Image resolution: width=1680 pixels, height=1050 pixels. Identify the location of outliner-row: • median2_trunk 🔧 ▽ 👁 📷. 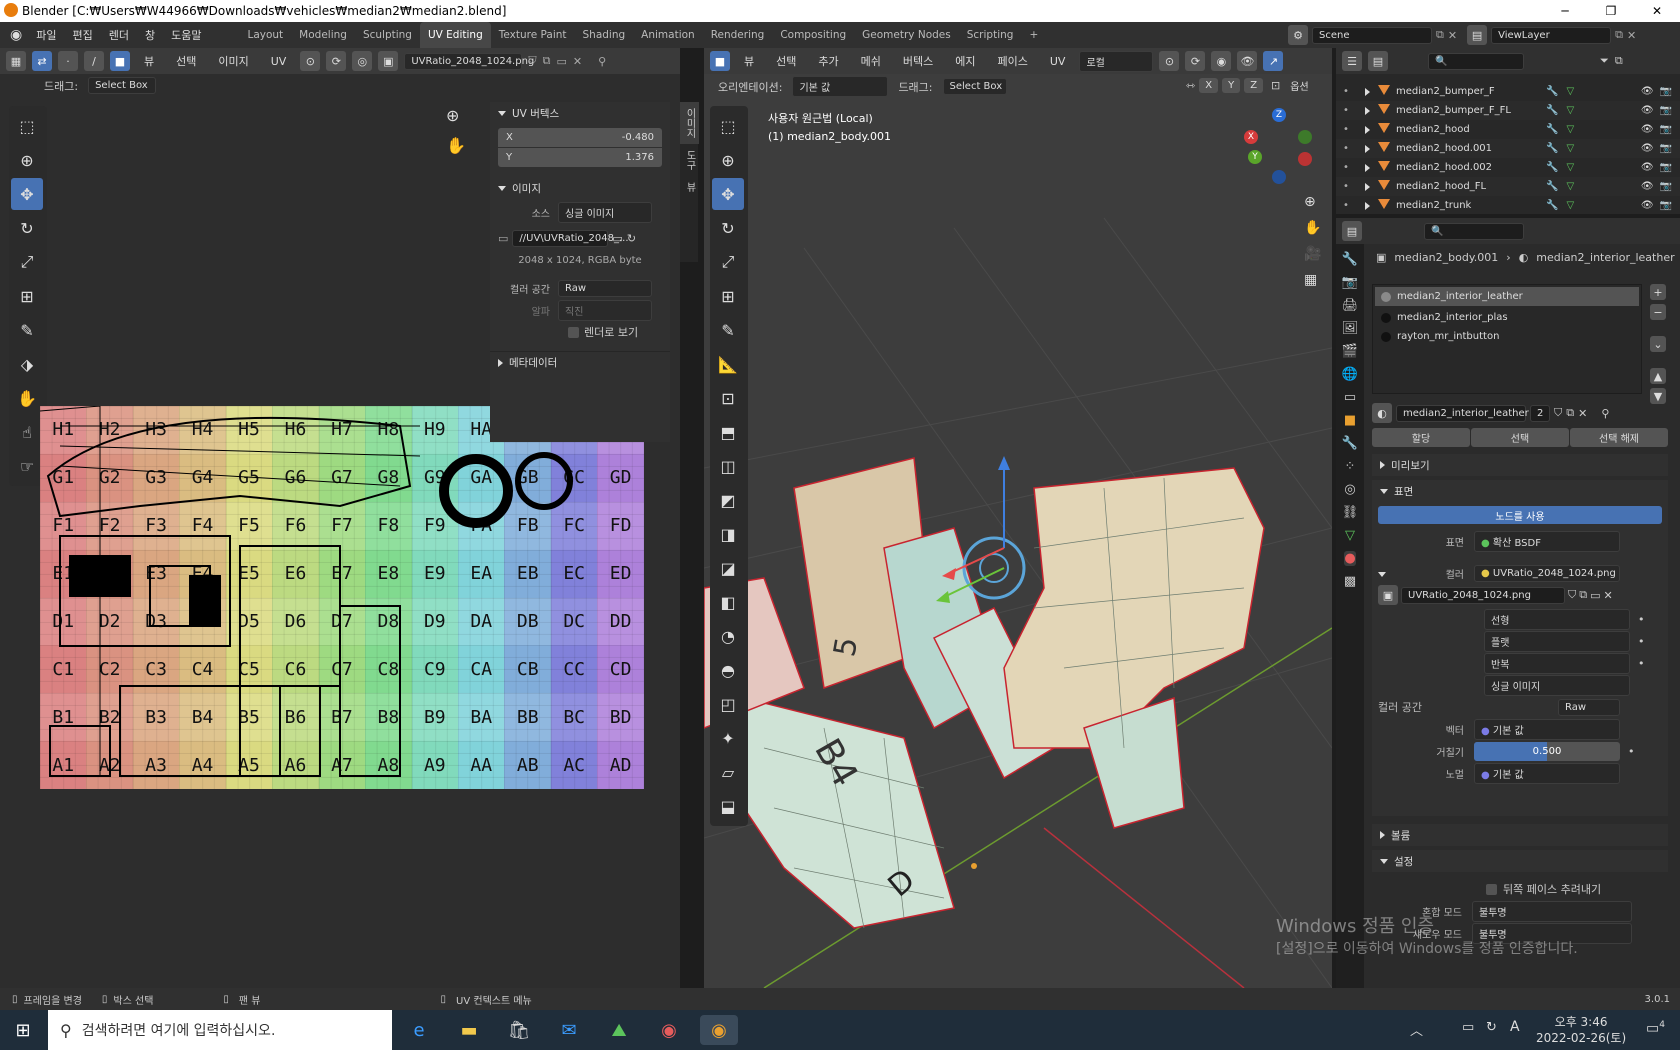
(1508, 204).